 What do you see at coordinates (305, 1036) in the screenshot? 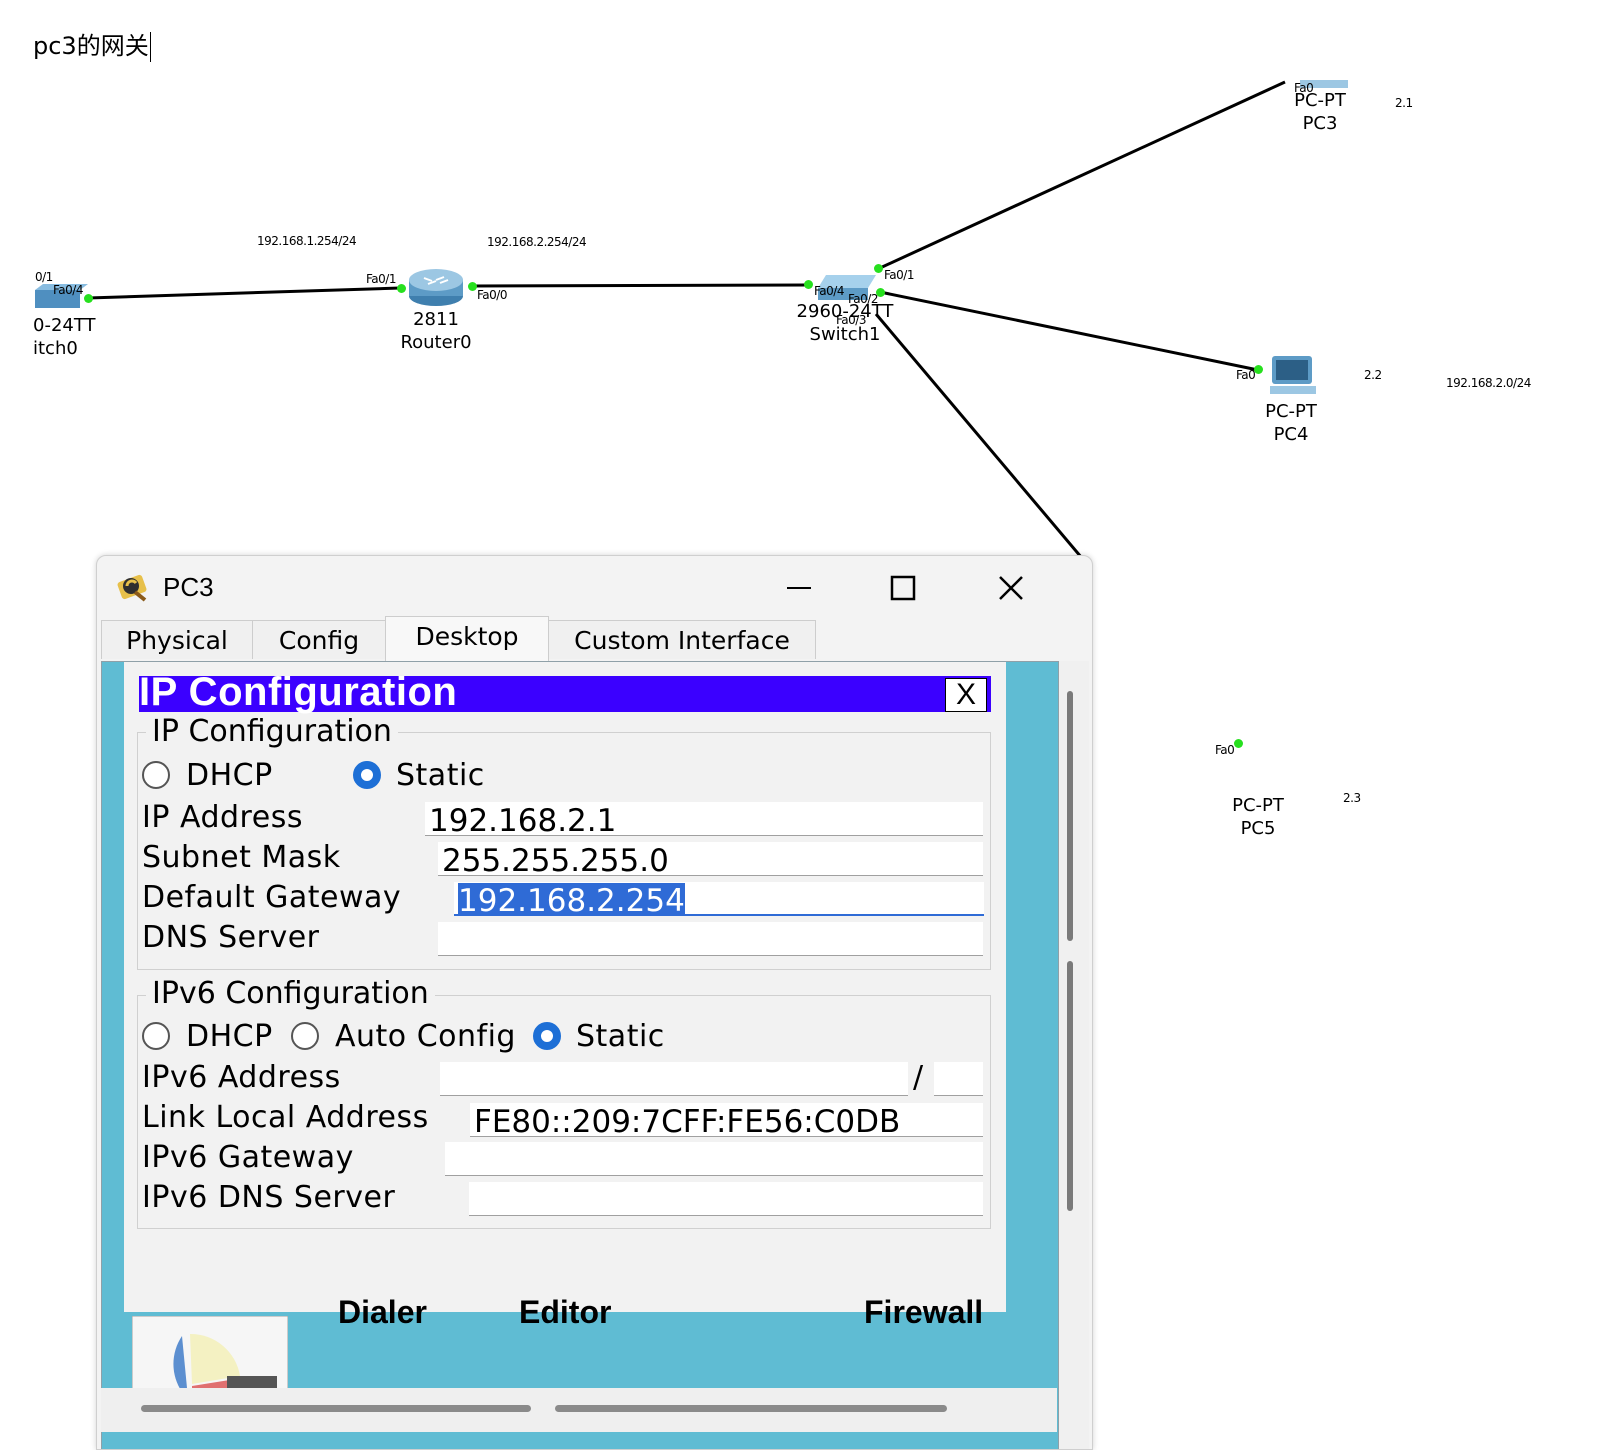
I see `ipv6-auto-config-radio` at bounding box center [305, 1036].